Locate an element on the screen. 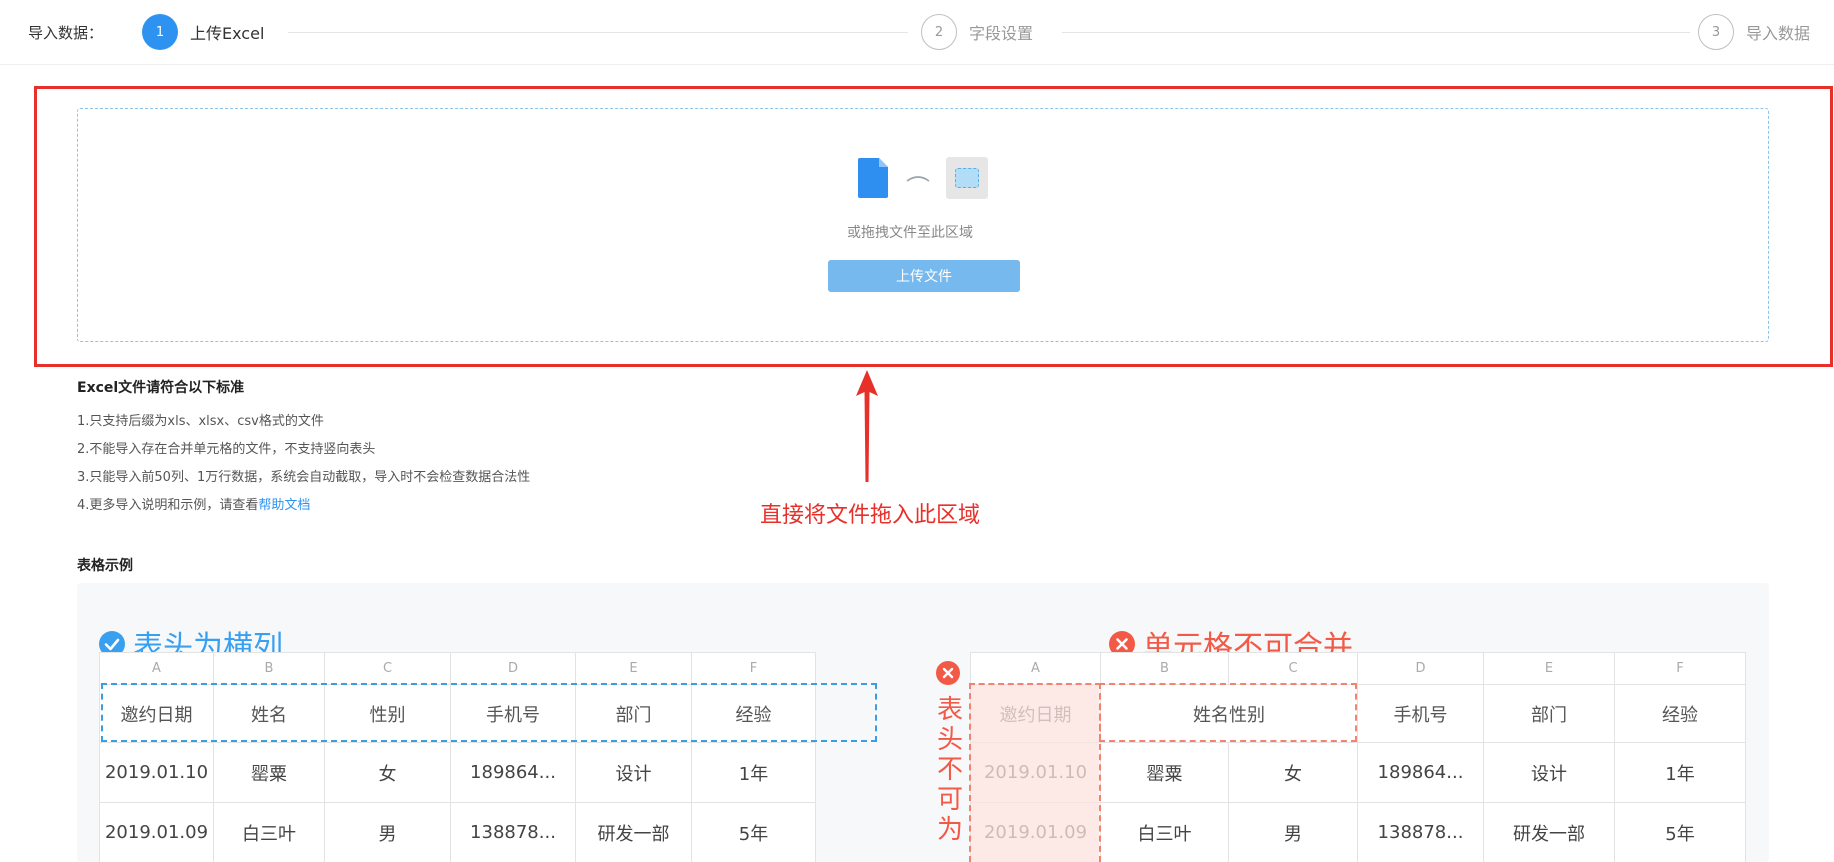  rule-1: 1.只支持后缀为xls、xlsx、csv格式的文件 is located at coordinates (200, 421).